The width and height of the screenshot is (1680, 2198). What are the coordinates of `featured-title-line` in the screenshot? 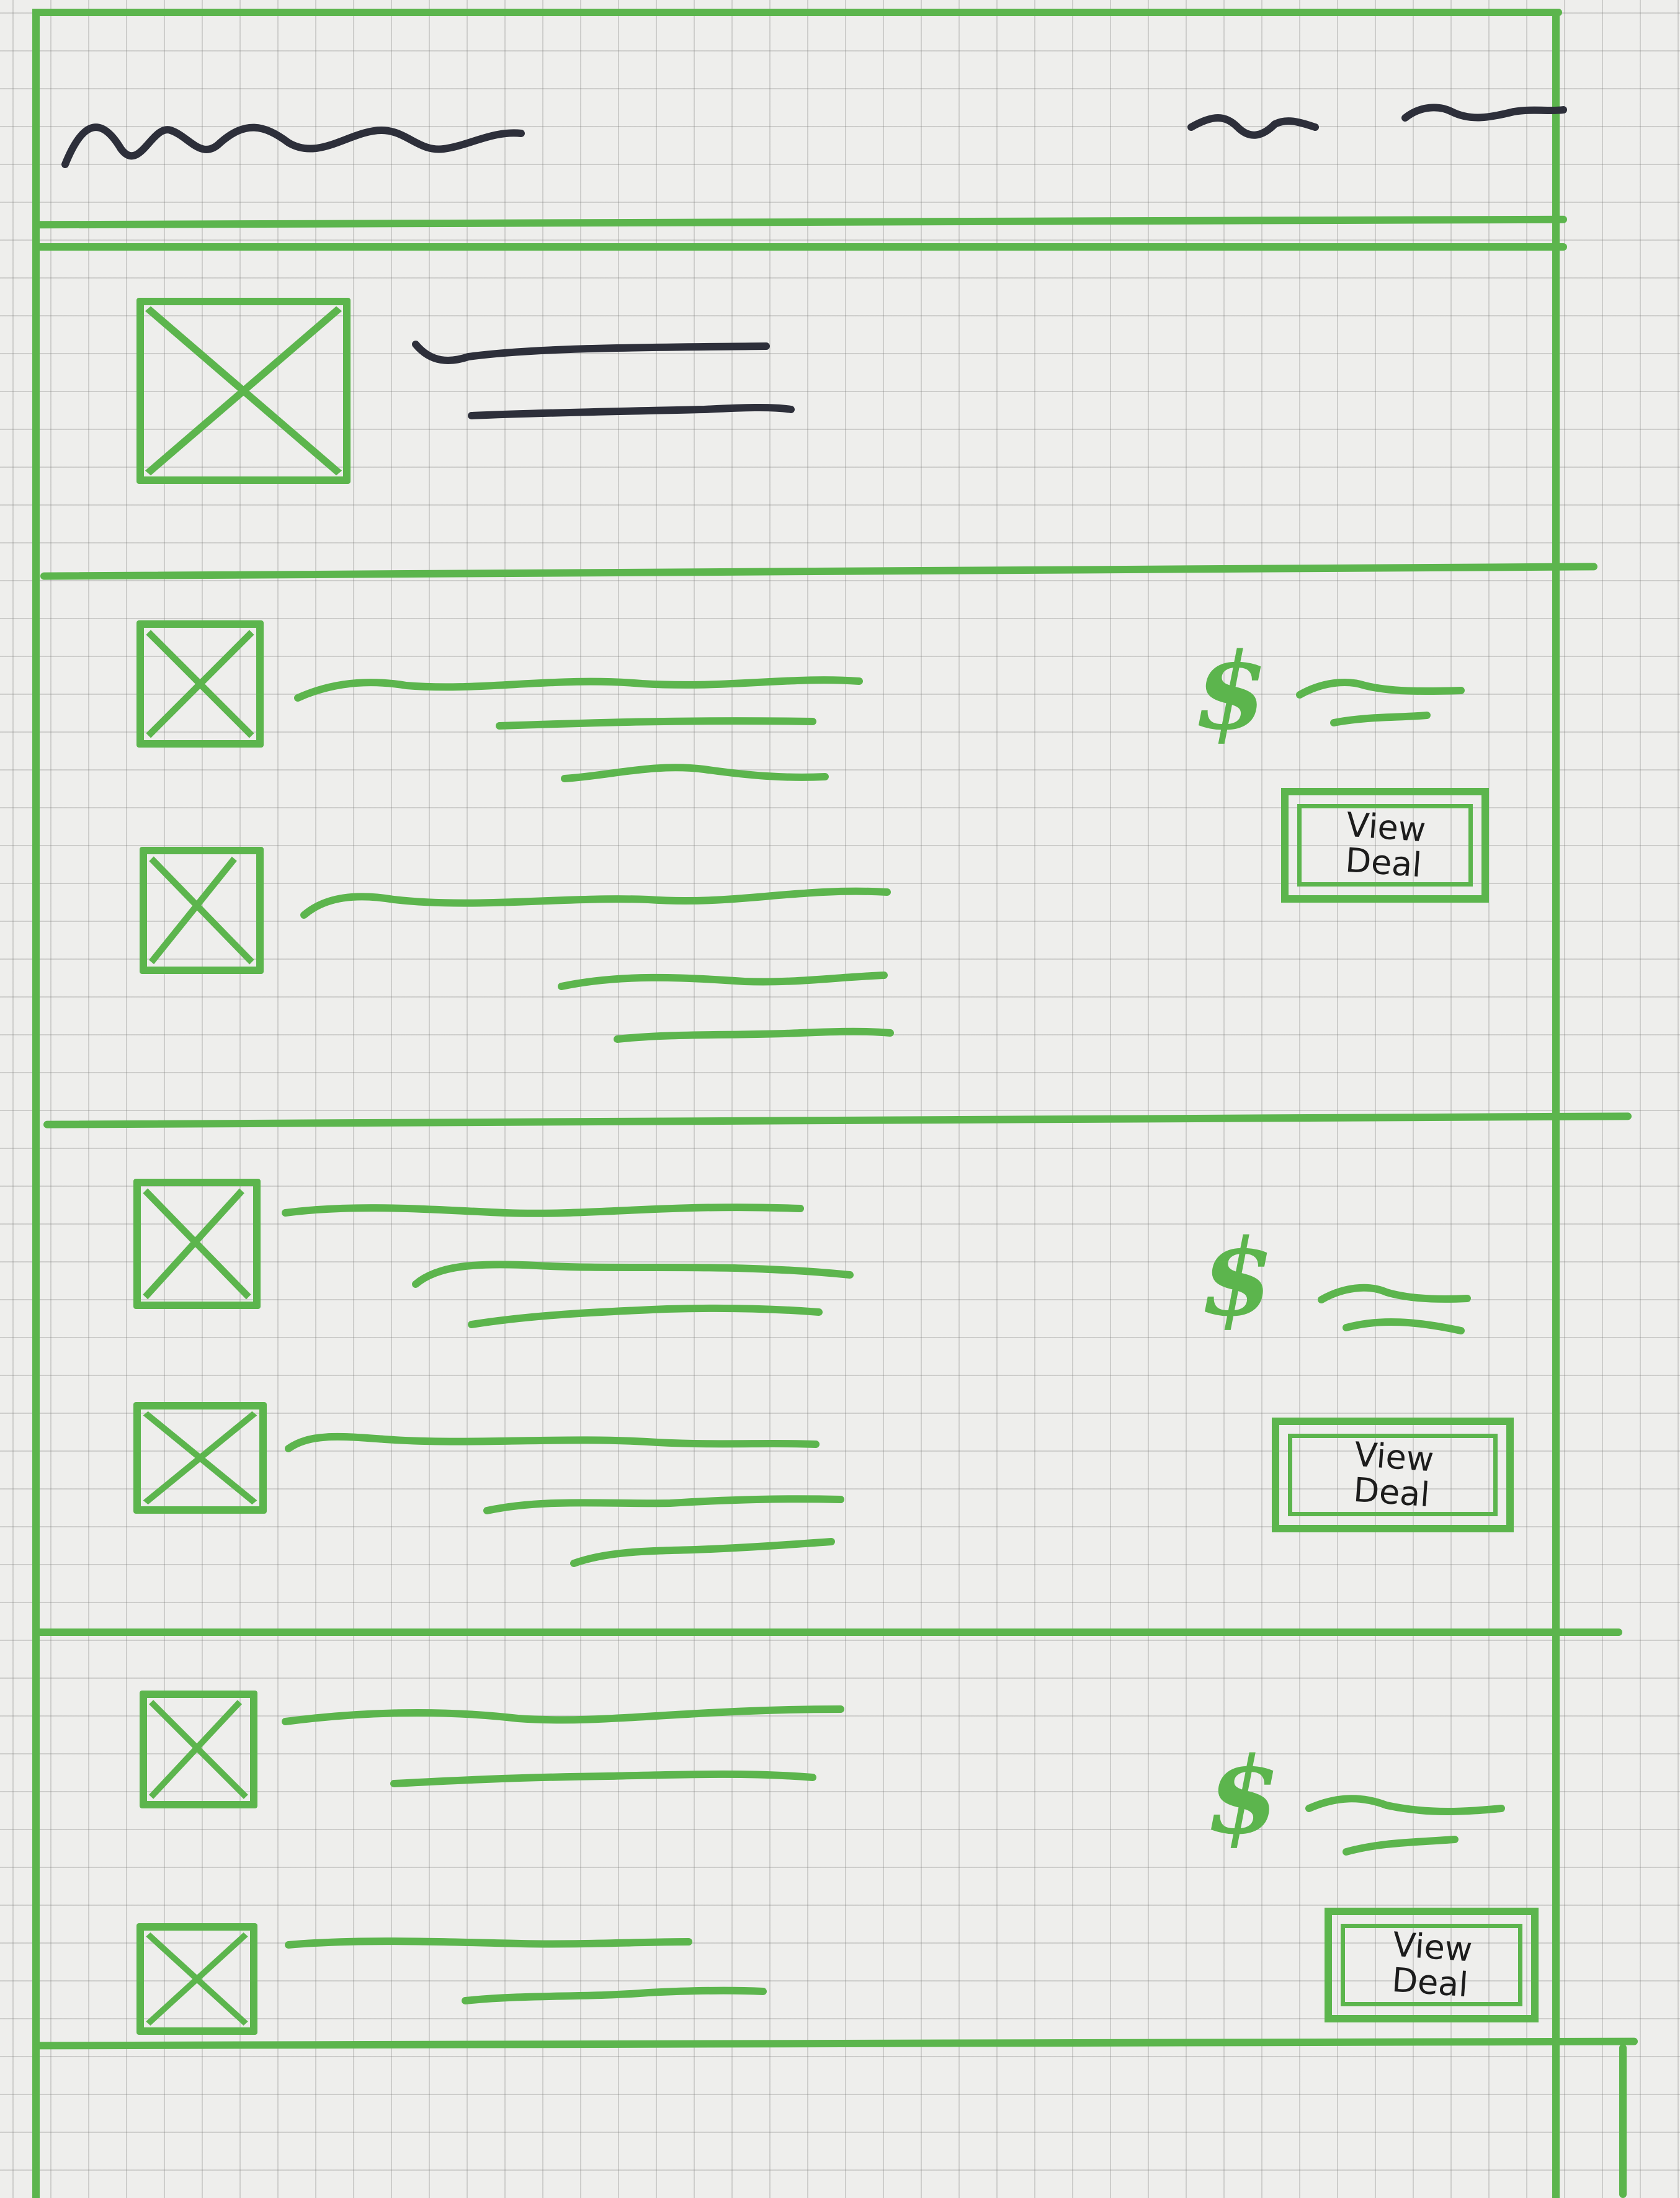 It's located at (591, 353).